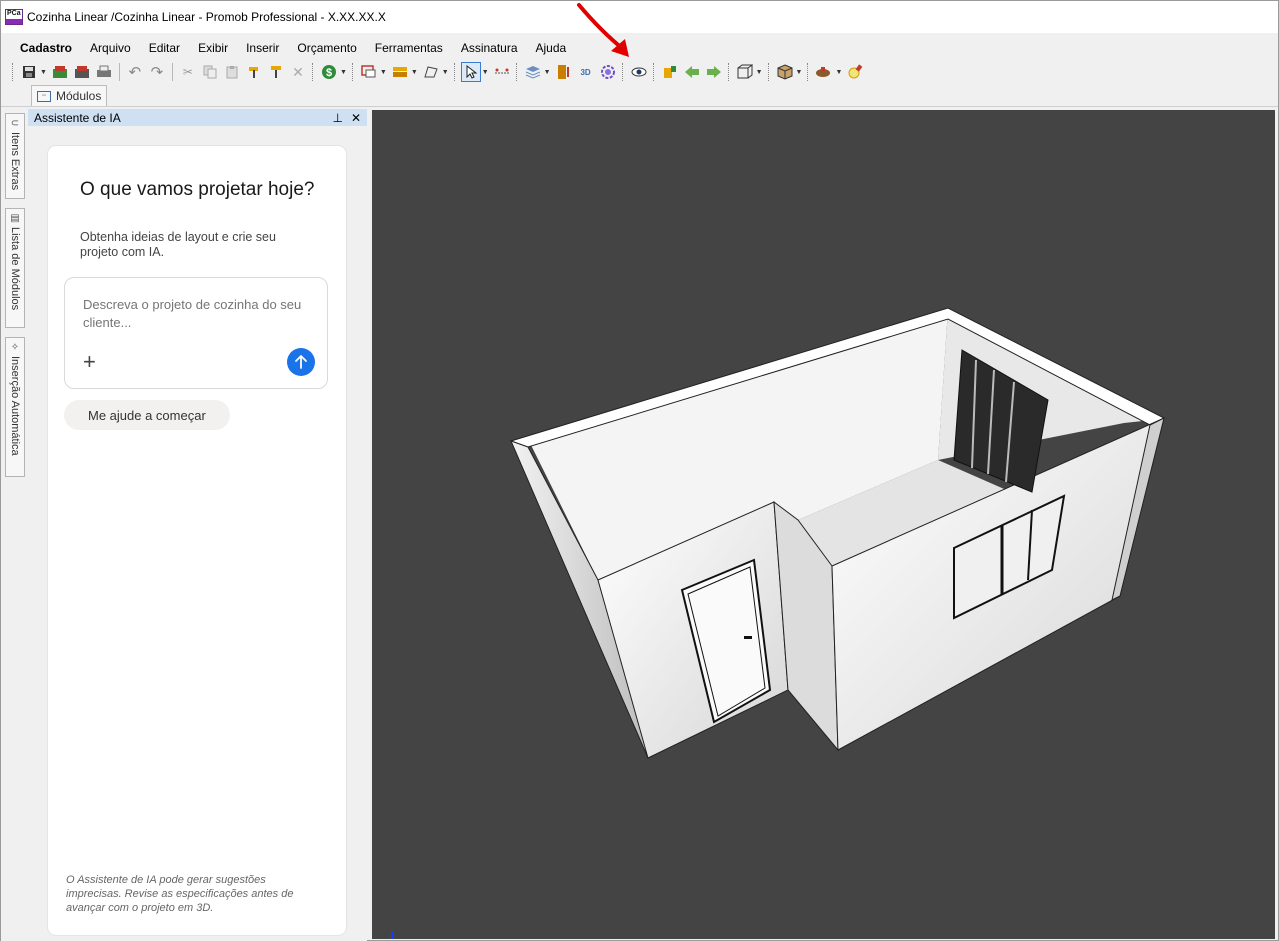 Image resolution: width=1279 pixels, height=941 pixels. Describe the element at coordinates (714, 72) in the screenshot. I see `arrow-right-icon` at that location.